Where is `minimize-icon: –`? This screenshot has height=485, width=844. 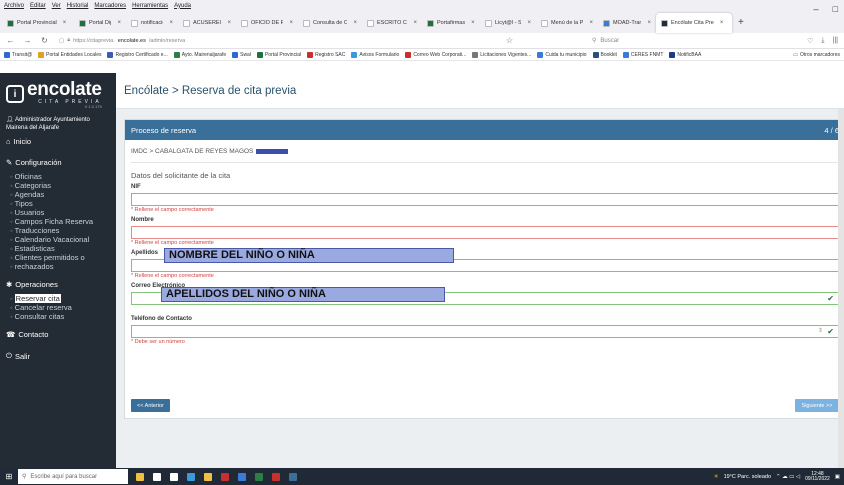 minimize-icon: – is located at coordinates (816, 9).